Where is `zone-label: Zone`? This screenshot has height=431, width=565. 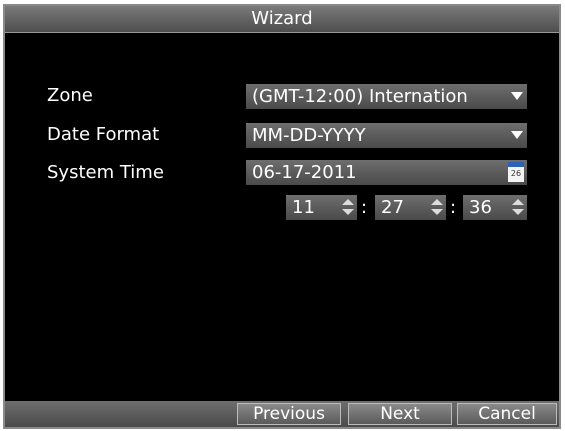 zone-label: Zone is located at coordinates (70, 95).